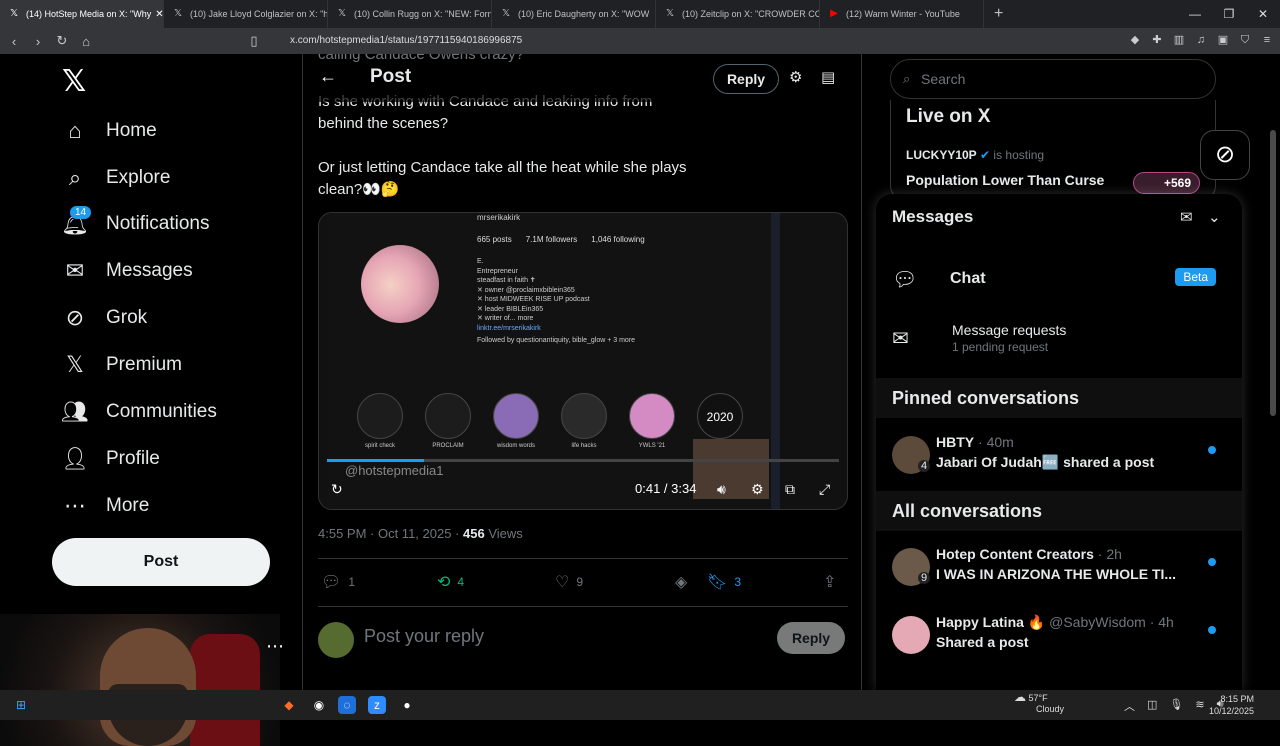 The width and height of the screenshot is (1280, 746). Describe the element at coordinates (574, 14) in the screenshot. I see `browser-tab: 𝕏 (10) Eric Daugherty on X: "WOW` at that location.